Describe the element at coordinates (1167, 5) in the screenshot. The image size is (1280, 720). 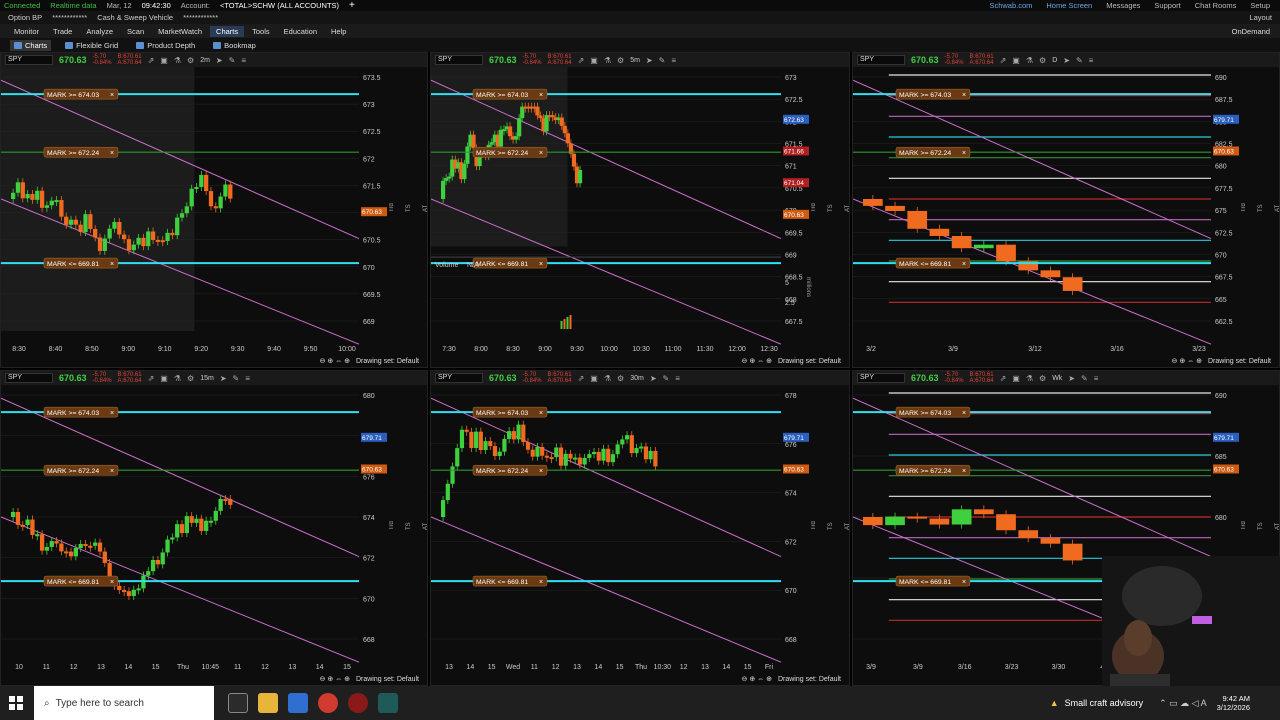
I see `support-link: Support` at that location.